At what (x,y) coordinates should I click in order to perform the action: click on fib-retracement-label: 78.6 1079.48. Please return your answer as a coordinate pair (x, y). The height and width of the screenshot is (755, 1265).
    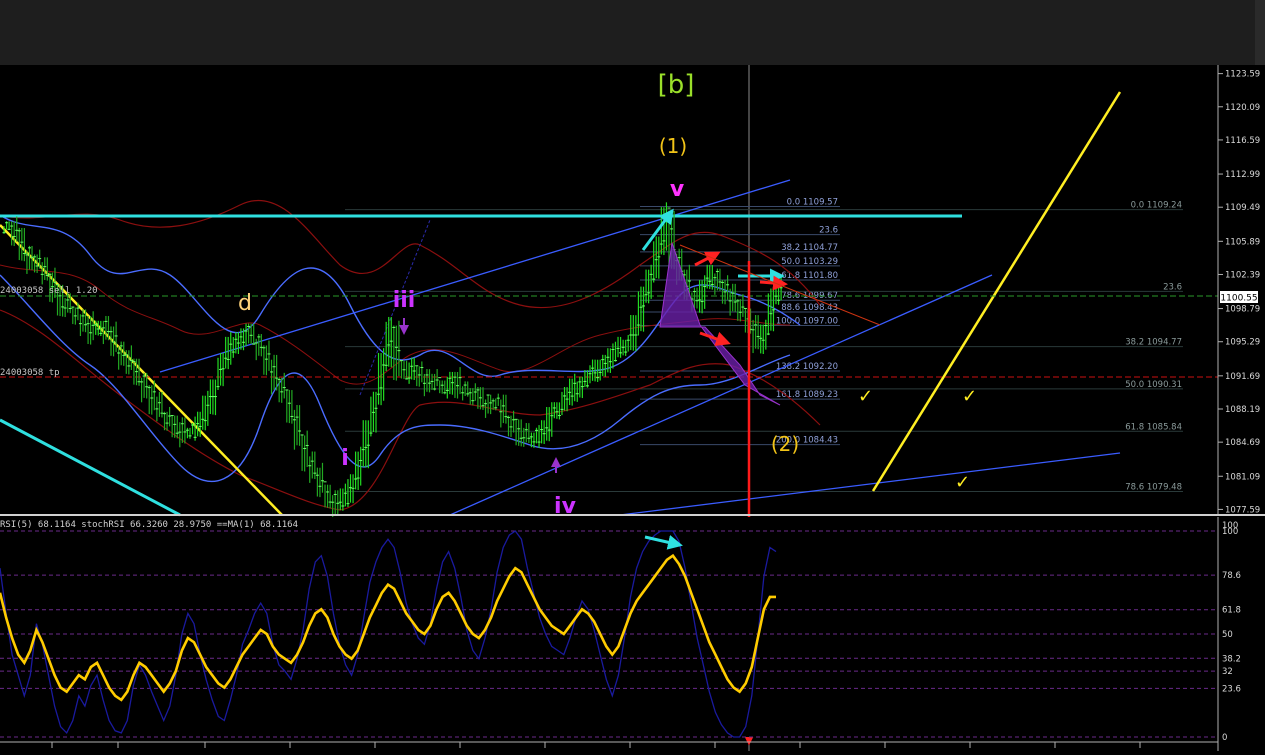
    Looking at the image, I should click on (1153, 488).